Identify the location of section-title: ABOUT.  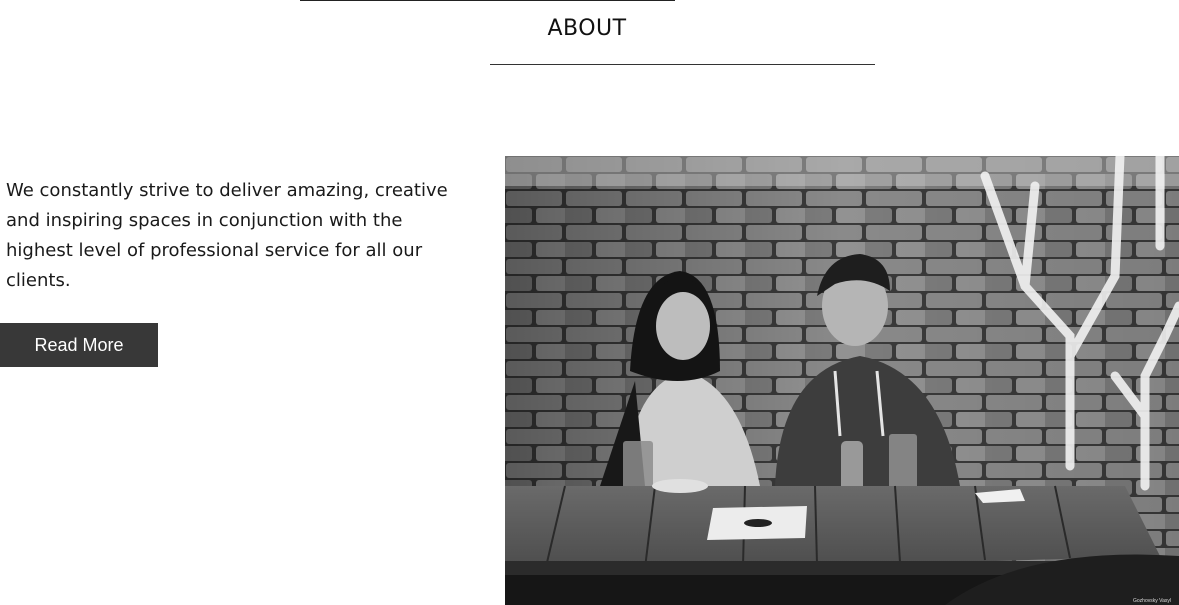
(587, 28).